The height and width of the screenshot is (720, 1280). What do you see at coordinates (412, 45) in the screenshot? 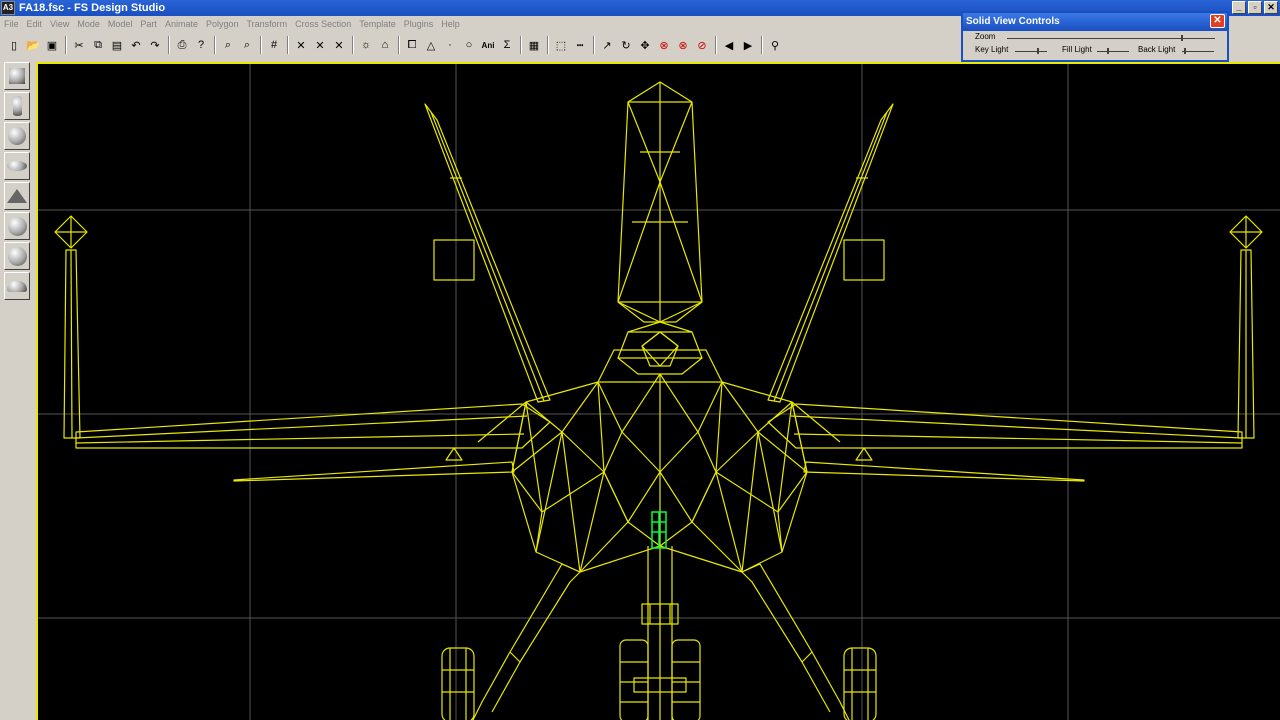
I see `select-poly-icon: ⧠` at bounding box center [412, 45].